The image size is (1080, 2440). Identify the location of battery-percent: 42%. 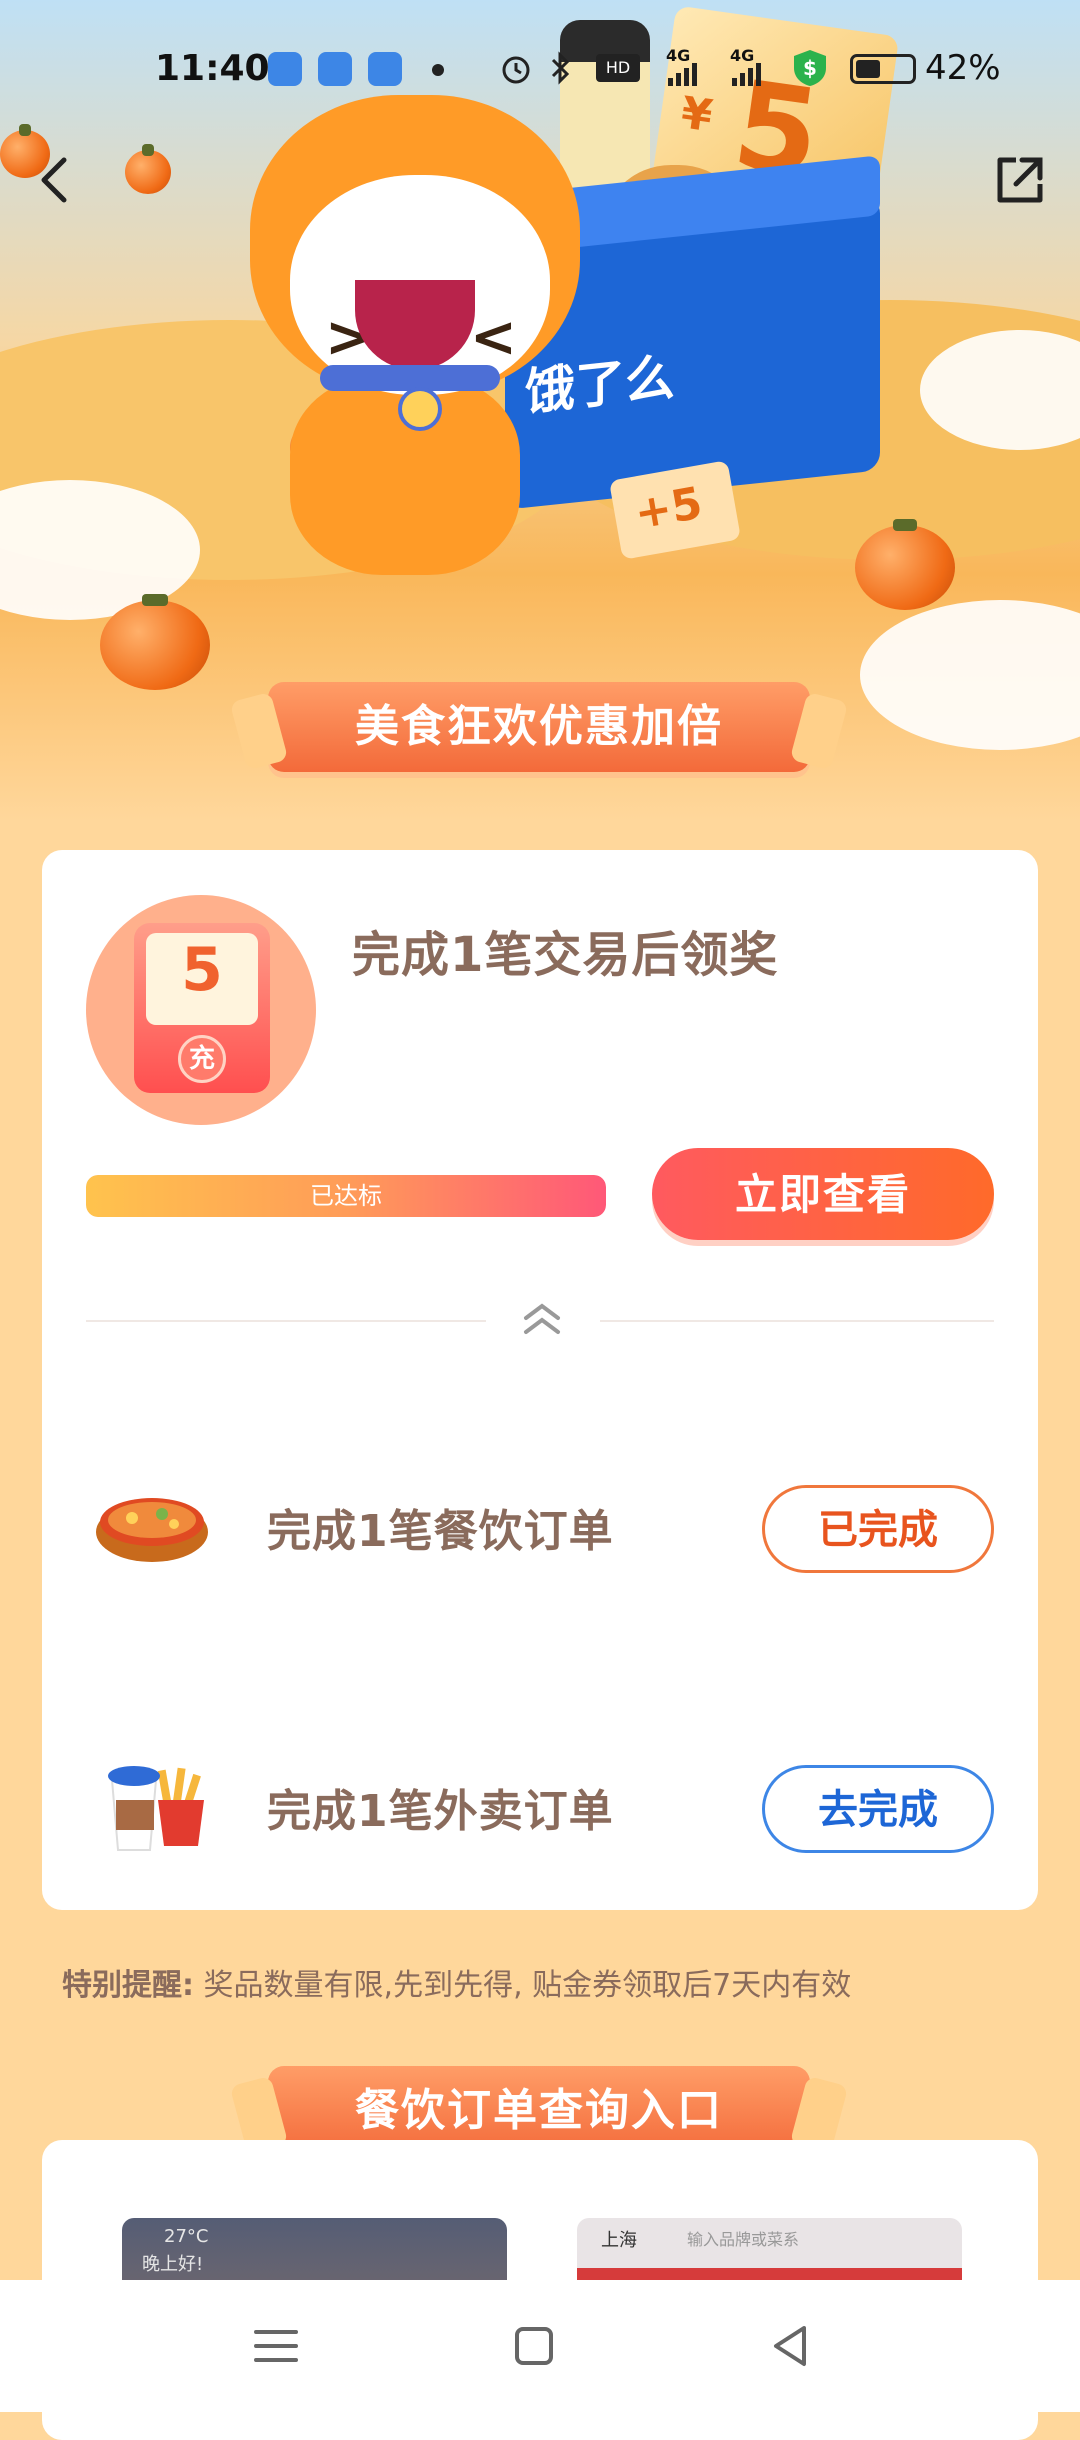
(963, 68).